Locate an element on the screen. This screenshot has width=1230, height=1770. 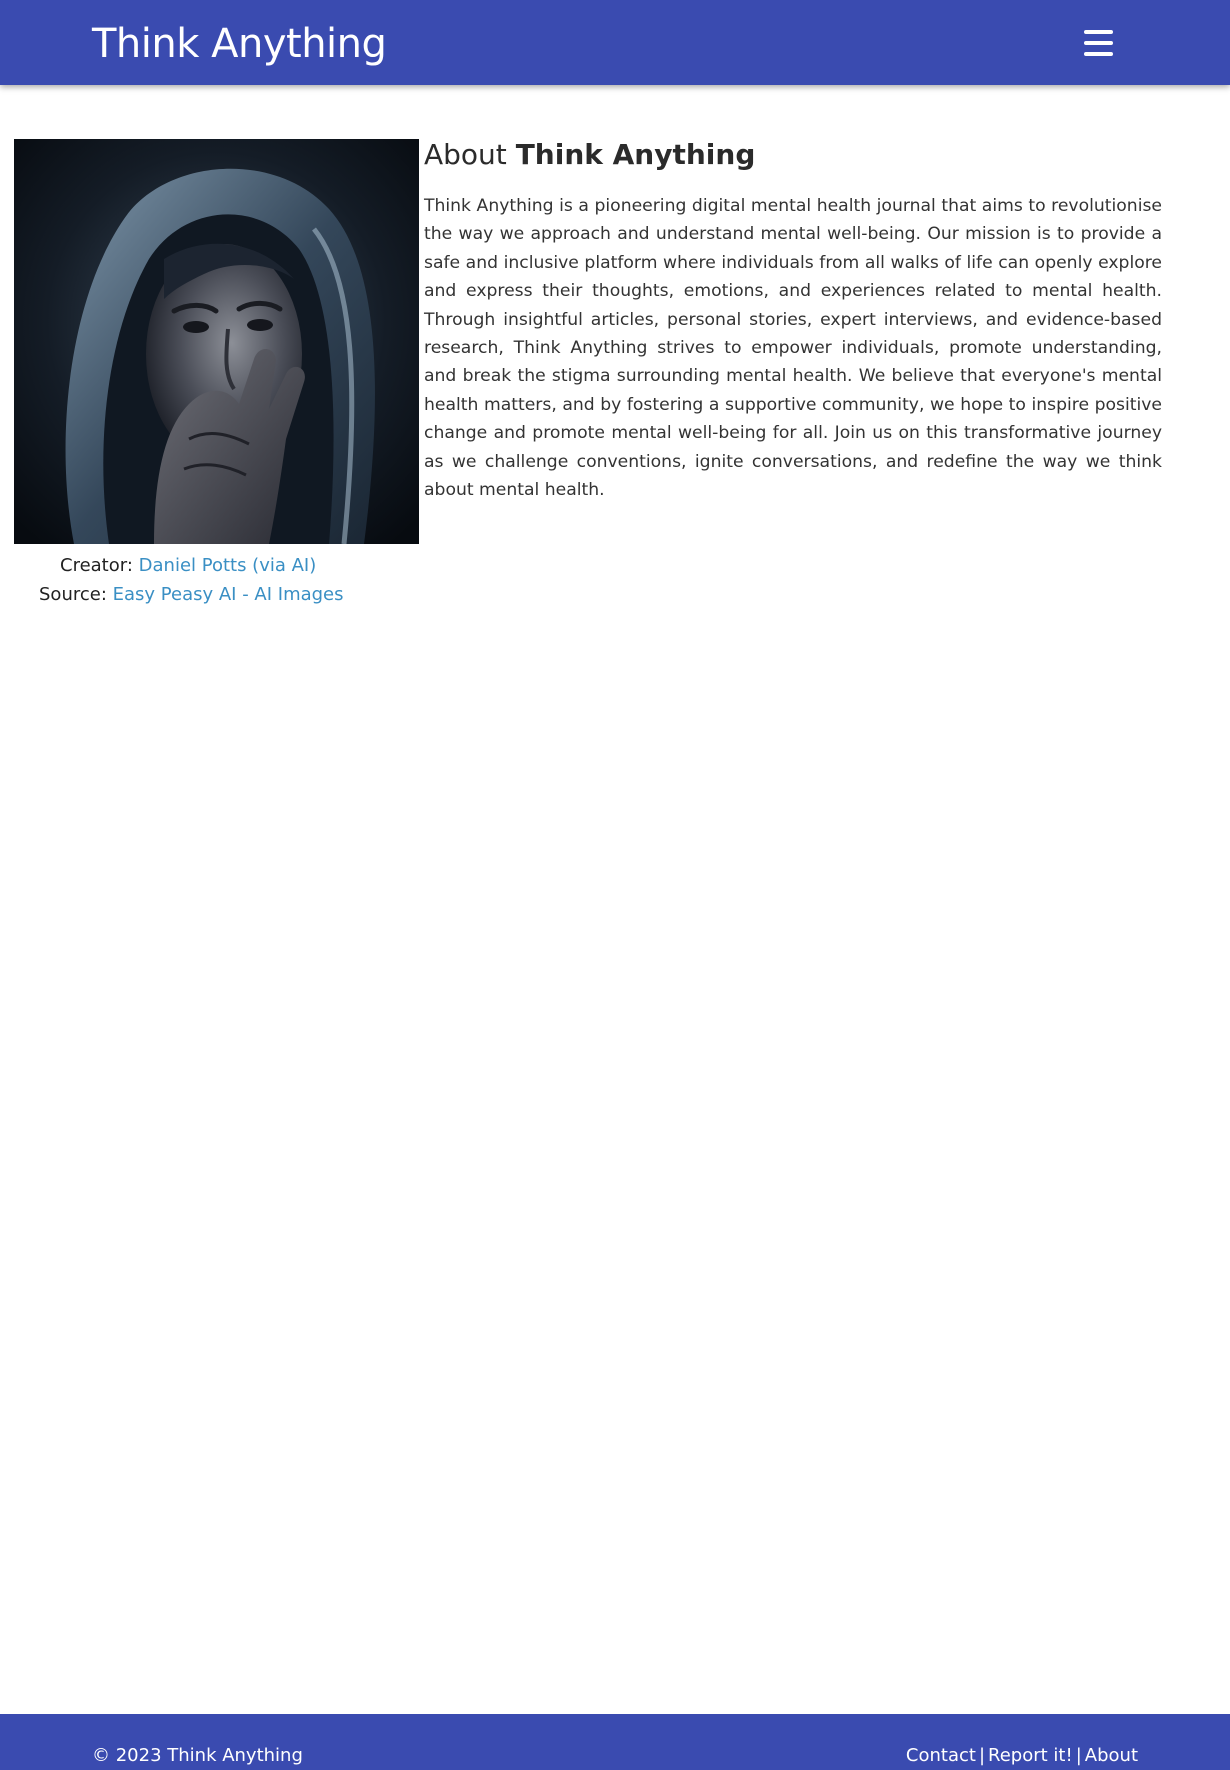
portrait-illustration is located at coordinates (216, 341).